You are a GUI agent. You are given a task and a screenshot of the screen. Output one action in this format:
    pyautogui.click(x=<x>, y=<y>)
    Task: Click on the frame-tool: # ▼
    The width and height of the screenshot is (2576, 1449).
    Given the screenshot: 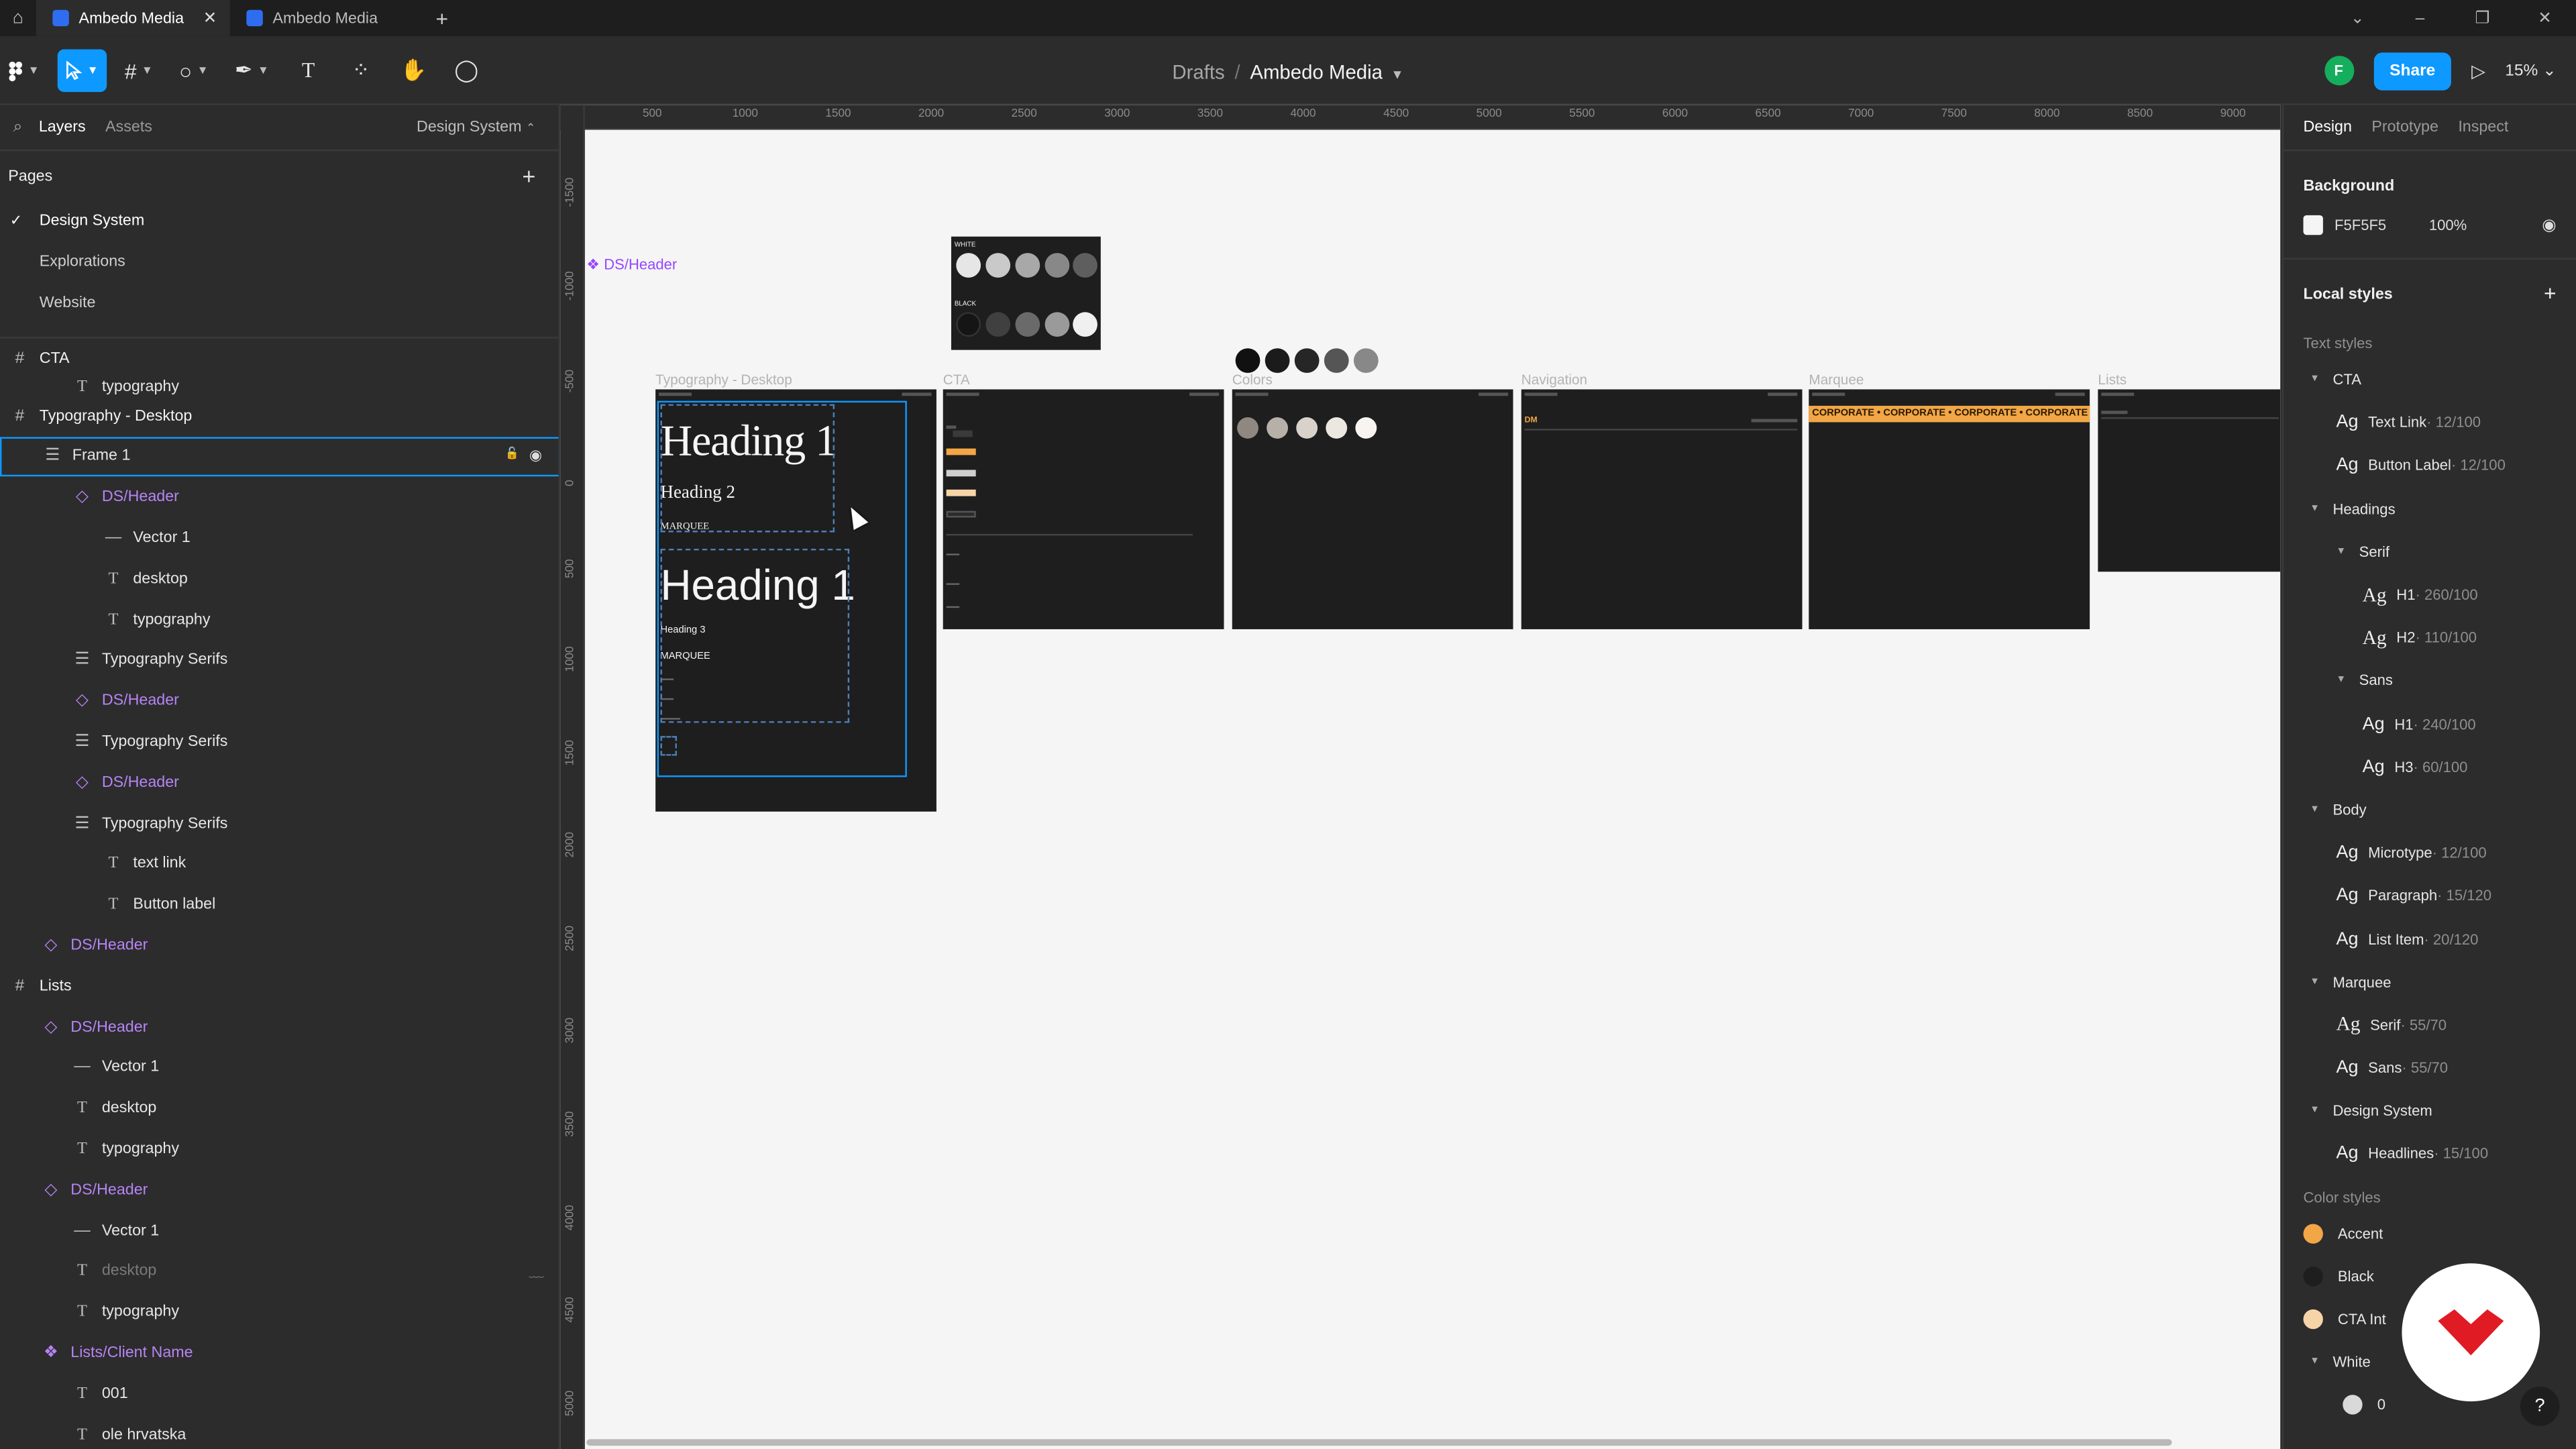 What is the action you would take?
    pyautogui.click(x=139, y=70)
    